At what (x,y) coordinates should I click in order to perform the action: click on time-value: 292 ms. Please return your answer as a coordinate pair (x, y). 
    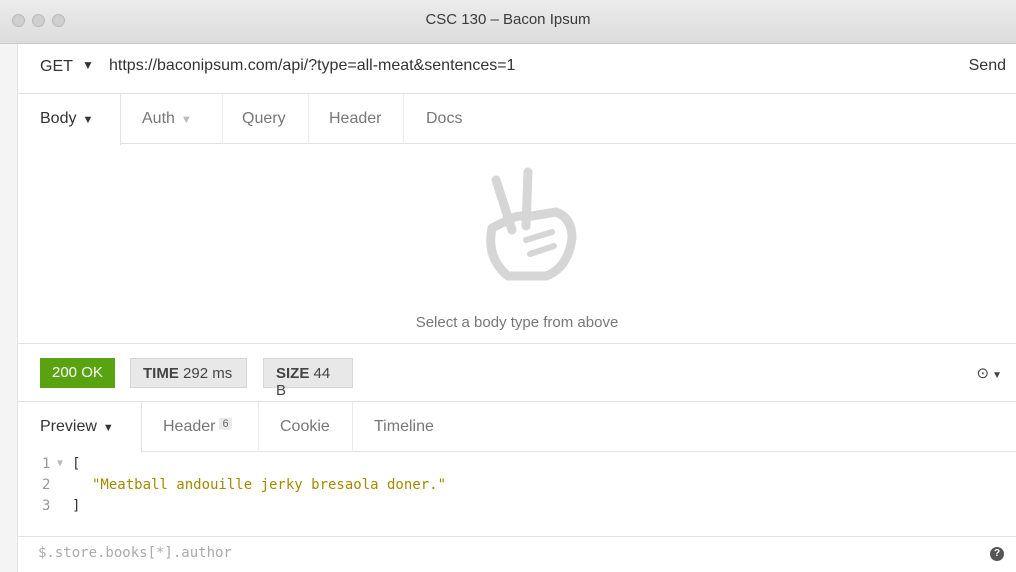
    Looking at the image, I should click on (208, 373).